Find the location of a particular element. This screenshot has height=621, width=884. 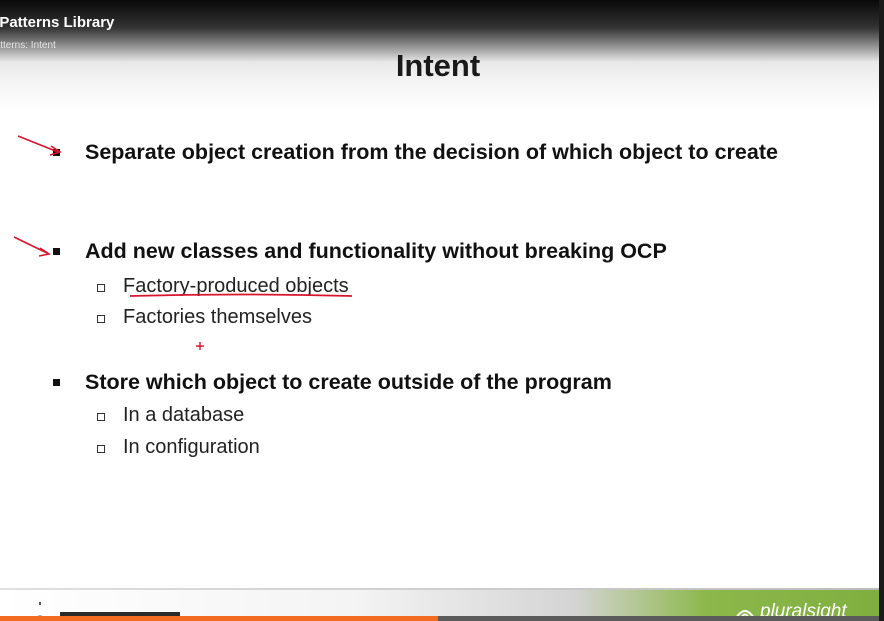

video-progress-fill is located at coordinates (219, 618).